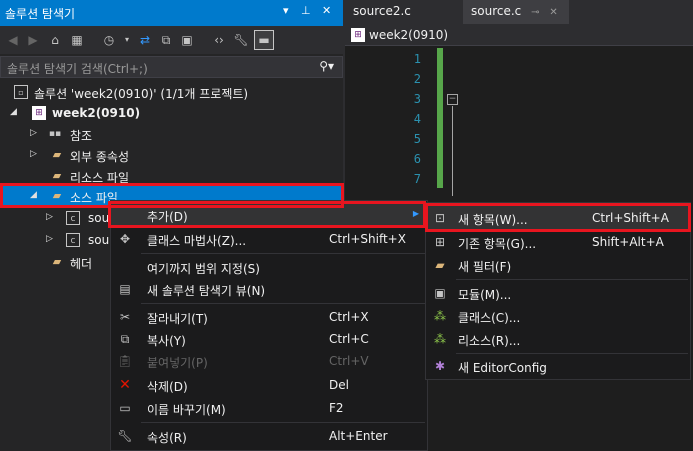 This screenshot has height=451, width=693. What do you see at coordinates (440, 265) in the screenshot?
I see `new-filter-icon: ▰` at bounding box center [440, 265].